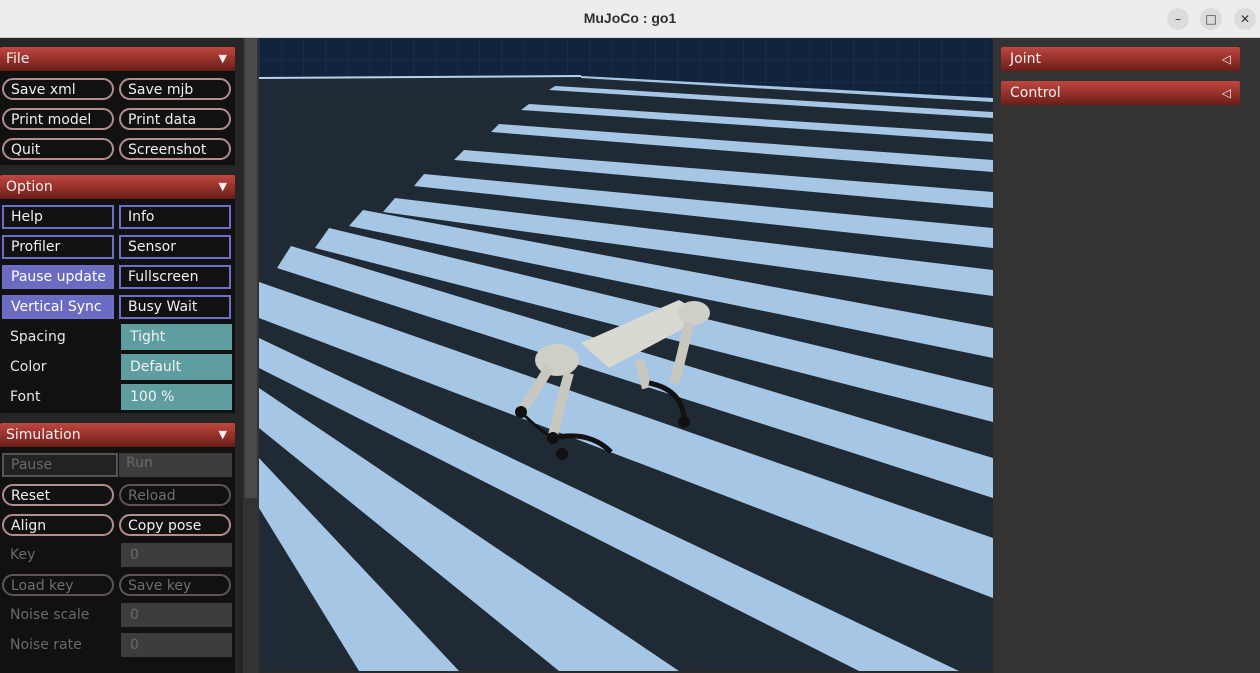 This screenshot has width=1260, height=673. What do you see at coordinates (117, 187) in the screenshot?
I see `option-section-header: Option ▼` at bounding box center [117, 187].